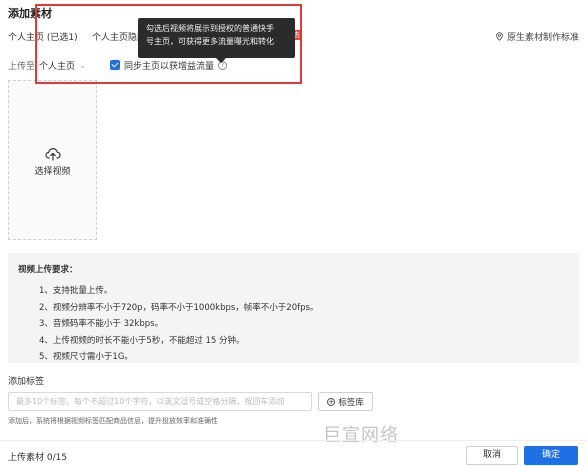  Describe the element at coordinates (160, 401) in the screenshot. I see `tag-input: 最多10个标签。每个不超过10个字符，以英文逗号或空格分隔，按回车添加` at that location.